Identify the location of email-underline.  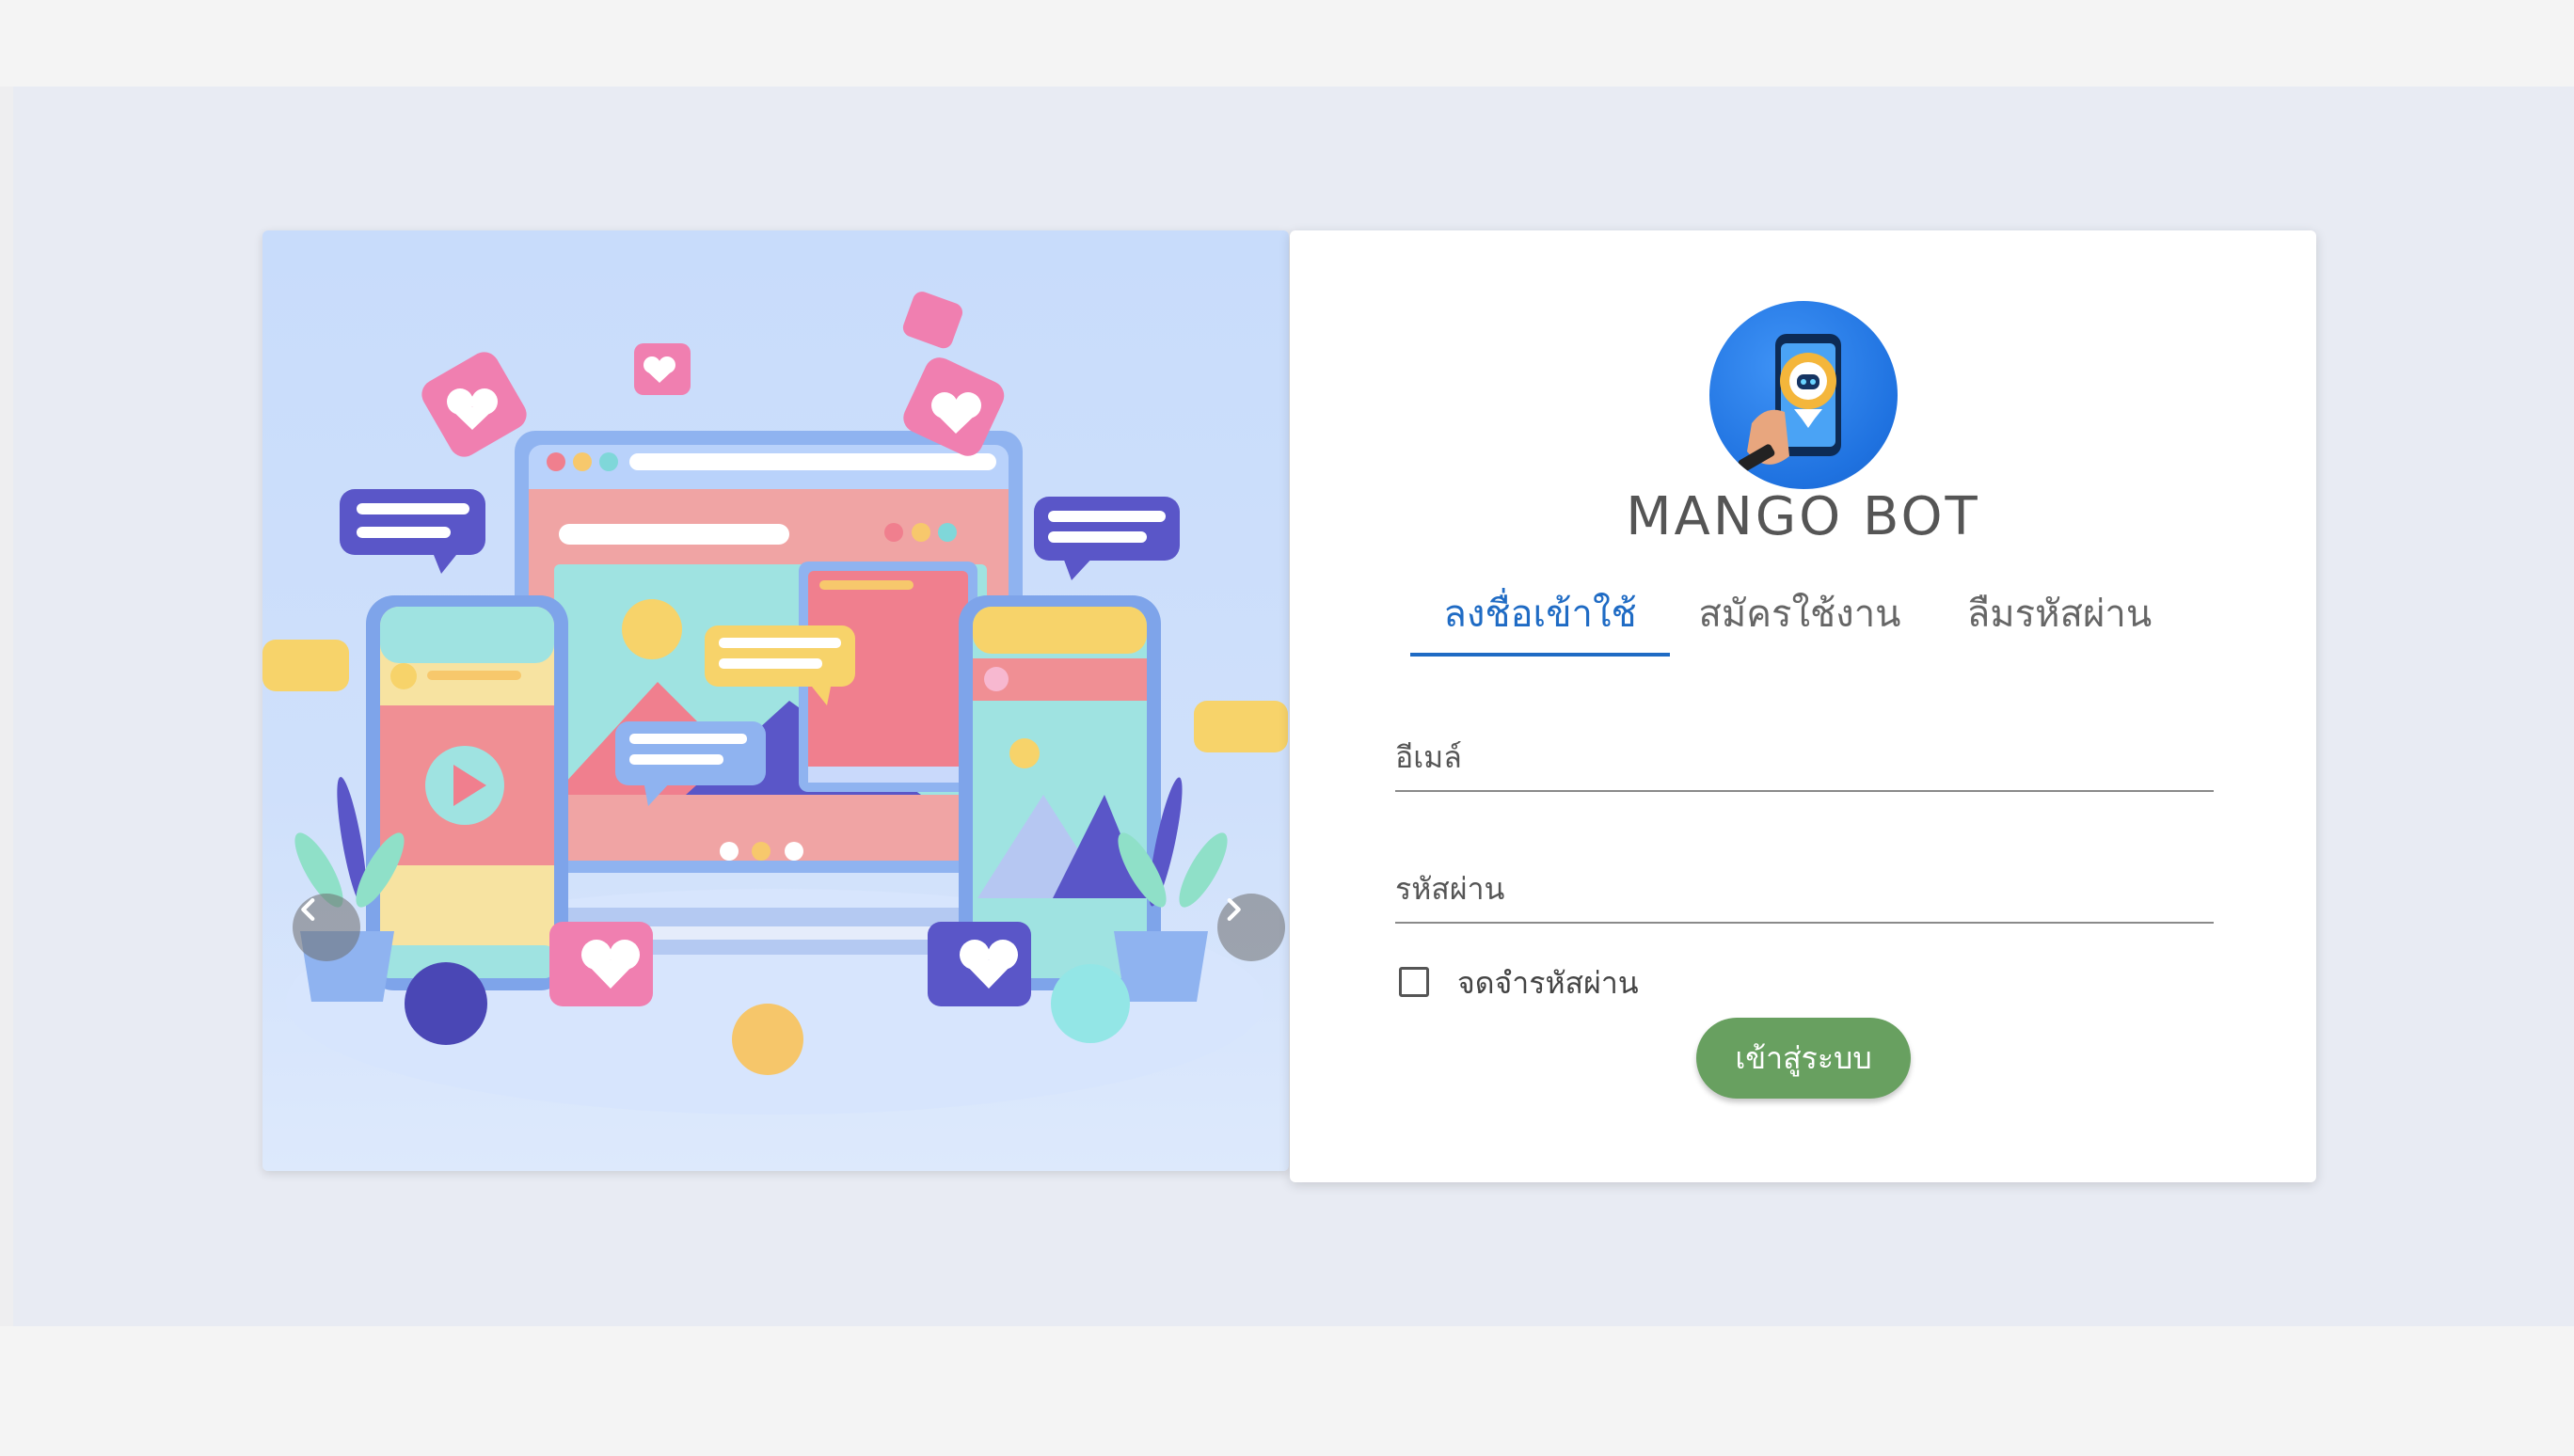
(1804, 791).